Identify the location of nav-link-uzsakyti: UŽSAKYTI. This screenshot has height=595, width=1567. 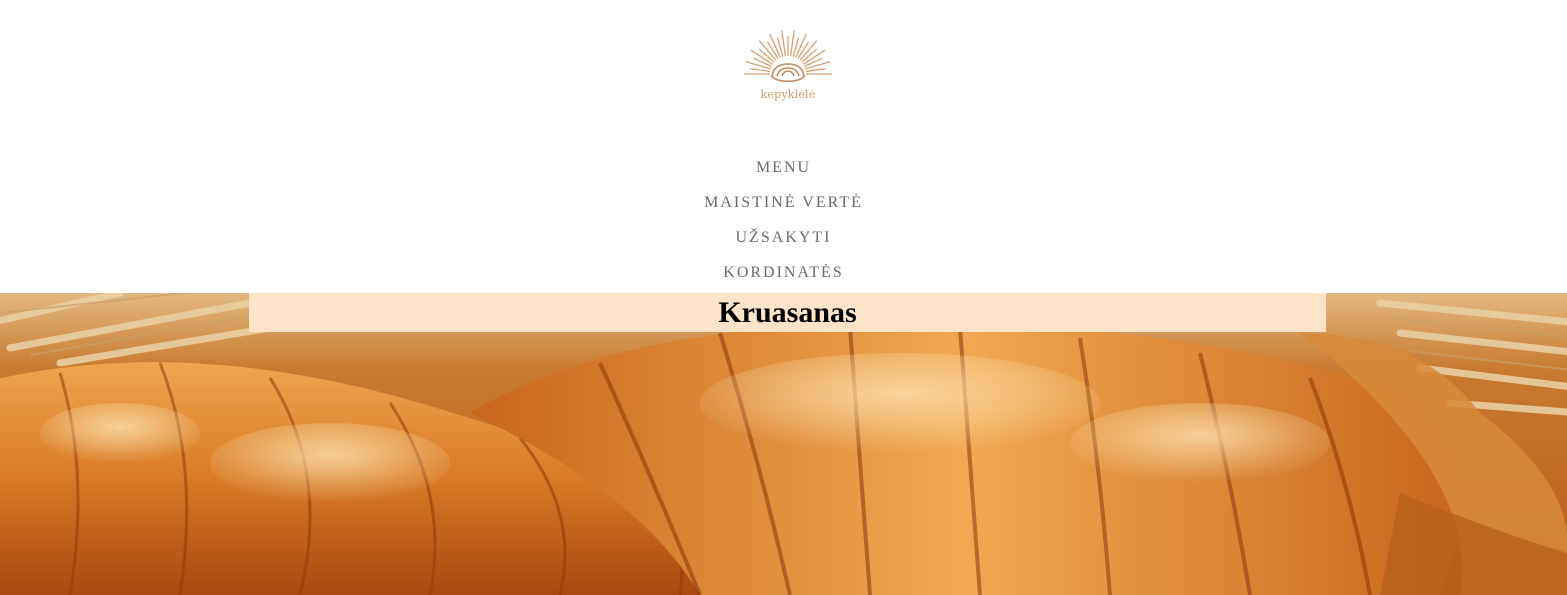
(784, 238).